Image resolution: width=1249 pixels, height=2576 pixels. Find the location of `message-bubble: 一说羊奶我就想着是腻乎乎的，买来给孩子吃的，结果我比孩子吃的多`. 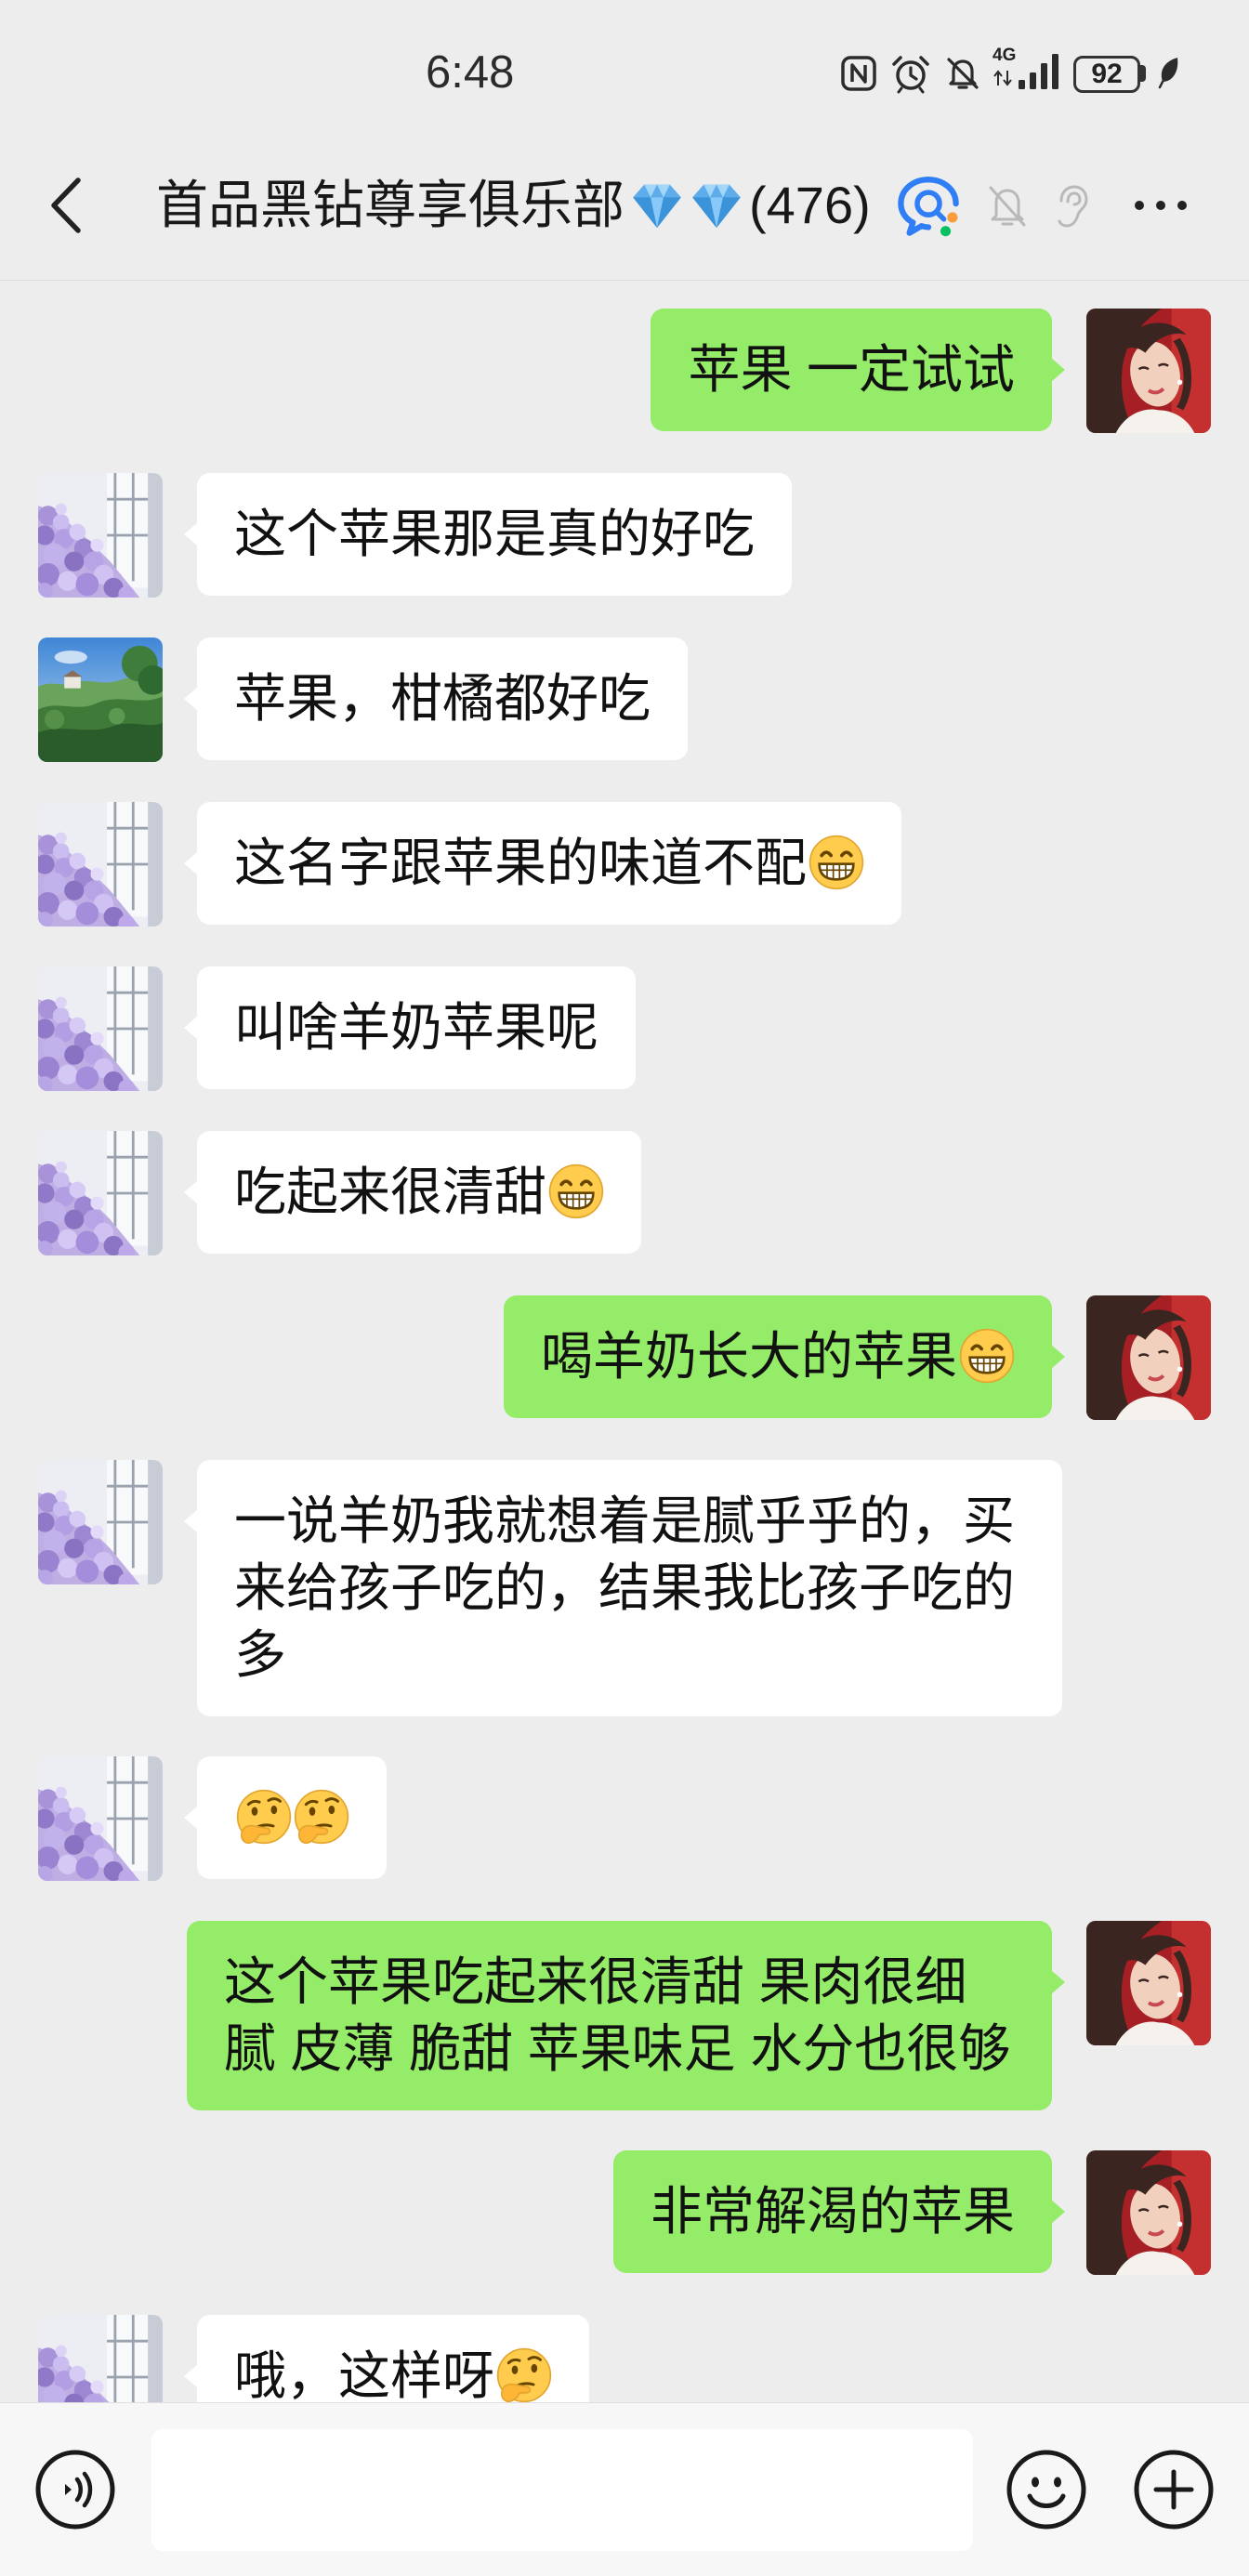

message-bubble: 一说羊奶我就想着是腻乎乎的，买来给孩子吃的，结果我比孩子吃的多 is located at coordinates (623, 1588).